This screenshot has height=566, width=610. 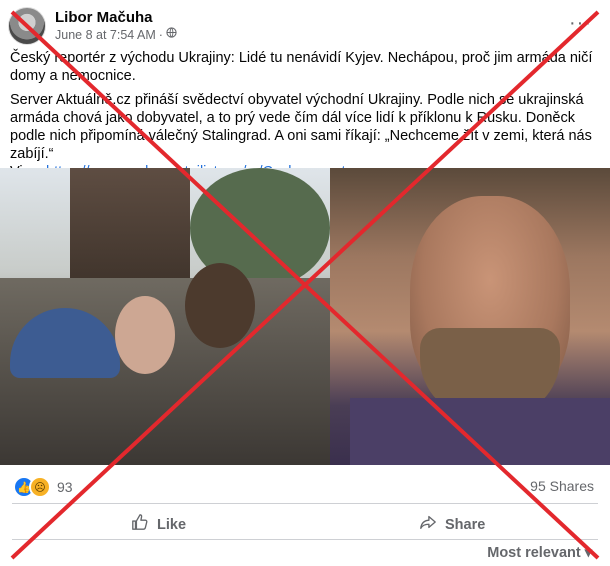 I want to click on like-button: Like, so click(x=158, y=524).